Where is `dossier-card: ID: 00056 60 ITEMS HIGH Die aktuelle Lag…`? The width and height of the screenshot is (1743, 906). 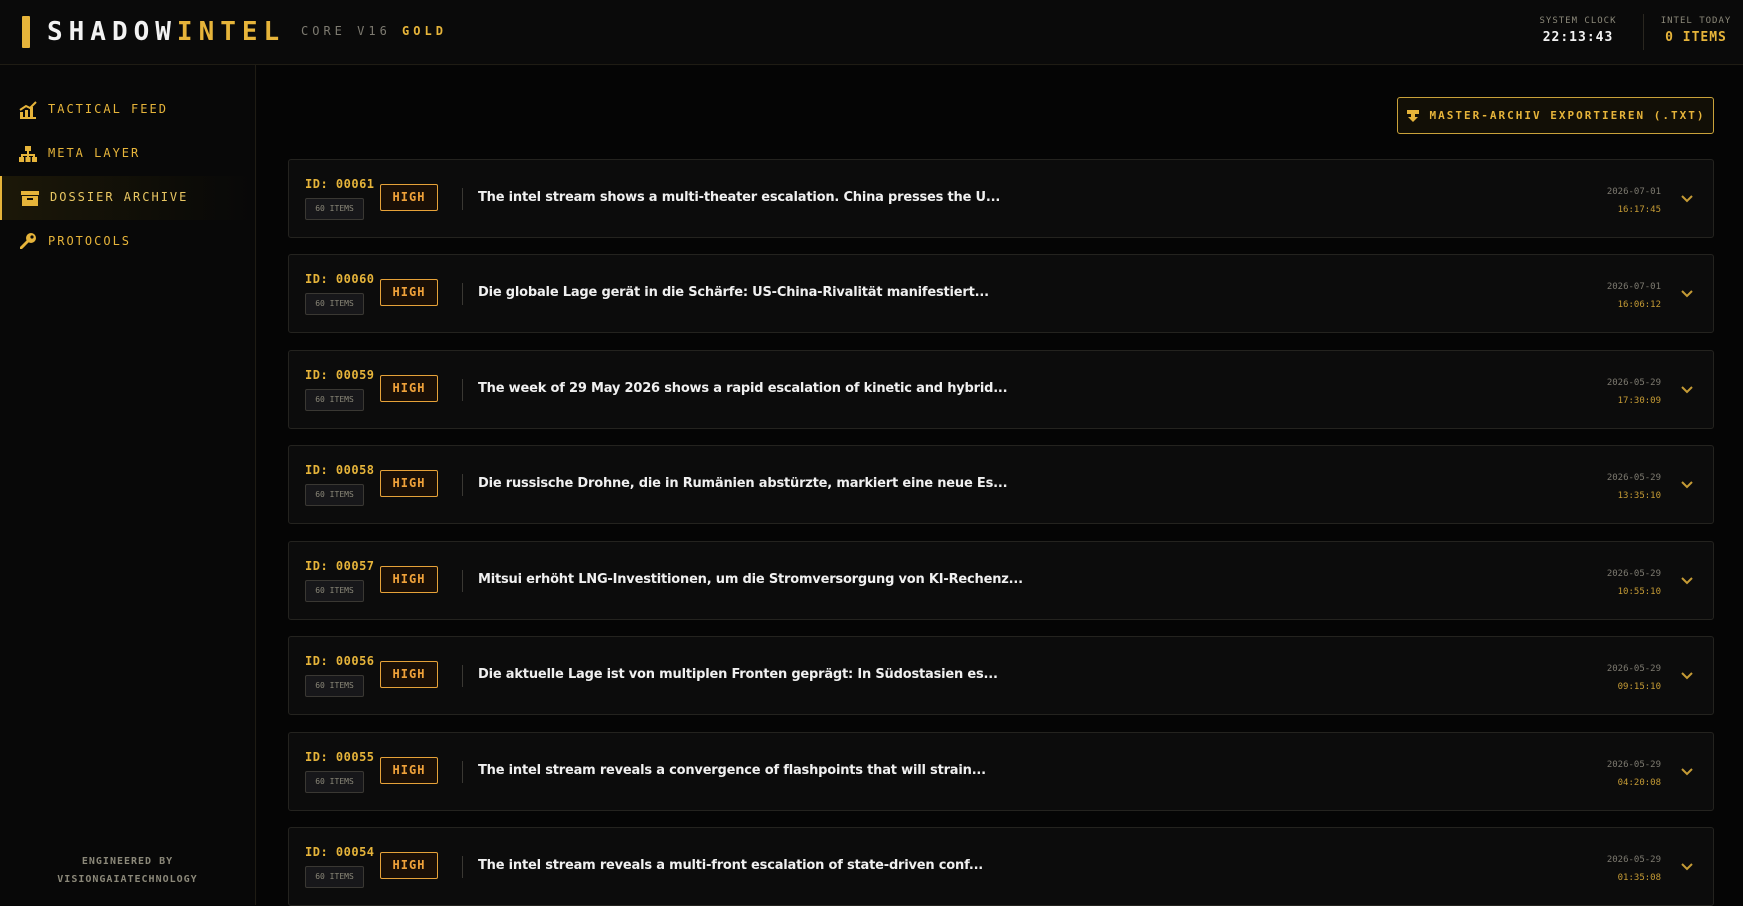
dossier-card: ID: 00056 60 ITEMS HIGH Die aktuelle Lag… is located at coordinates (1001, 675).